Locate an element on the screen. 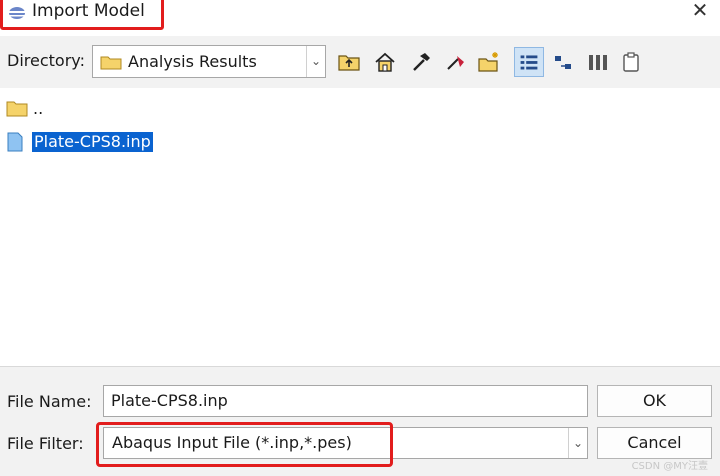  paint-icon is located at coordinates (456, 62).